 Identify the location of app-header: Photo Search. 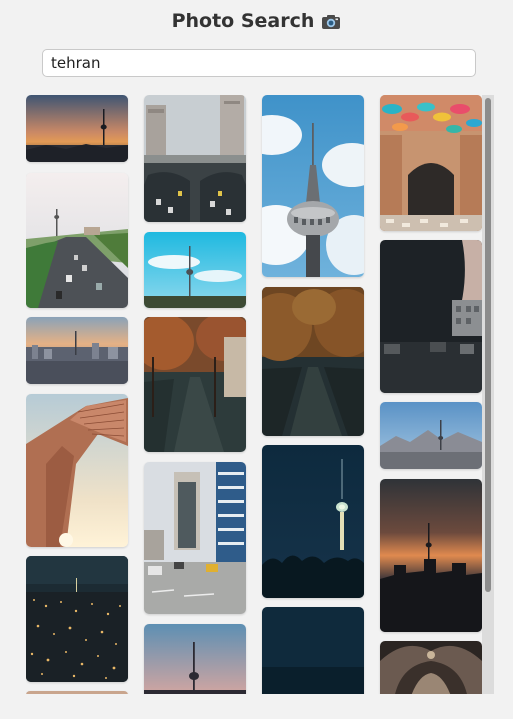
(256, 22).